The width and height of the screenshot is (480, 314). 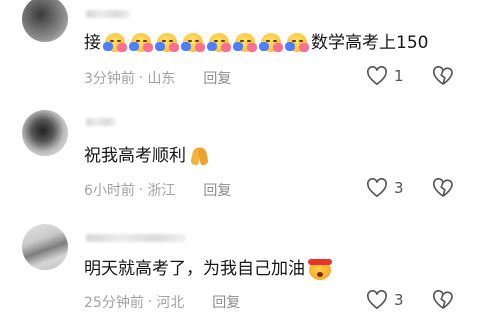 I want to click on comment-text-prefix: 接, so click(x=92, y=43).